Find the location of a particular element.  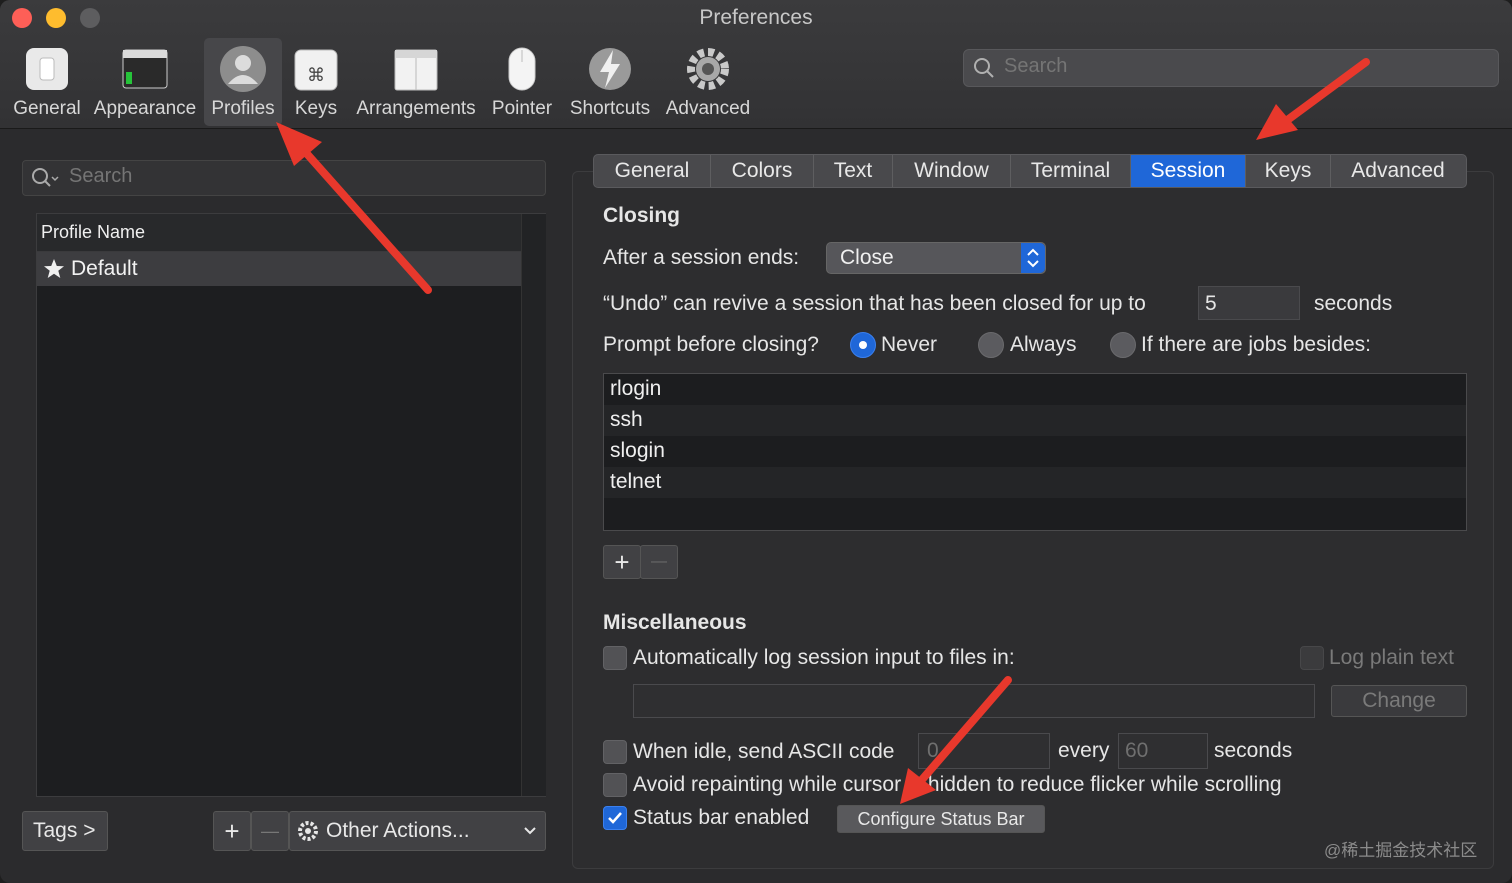

toolbar-appearance: Appearance is located at coordinates (145, 82).